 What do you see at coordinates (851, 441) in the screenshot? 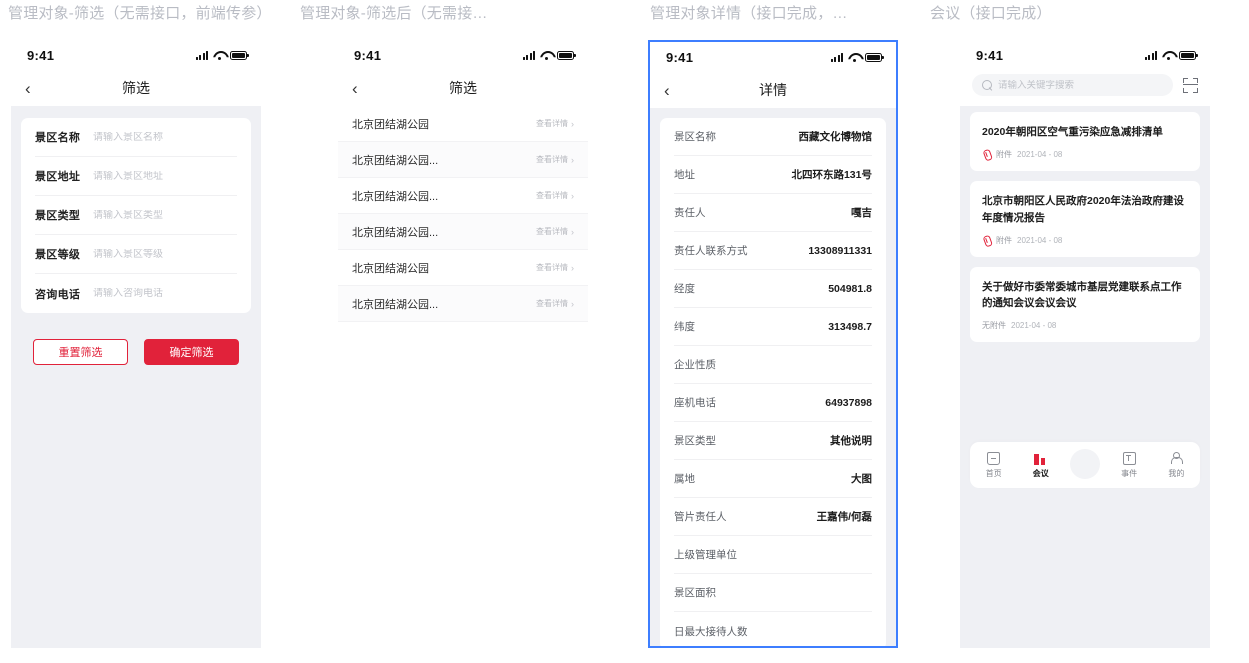
I see `detail-value: 其他说明` at bounding box center [851, 441].